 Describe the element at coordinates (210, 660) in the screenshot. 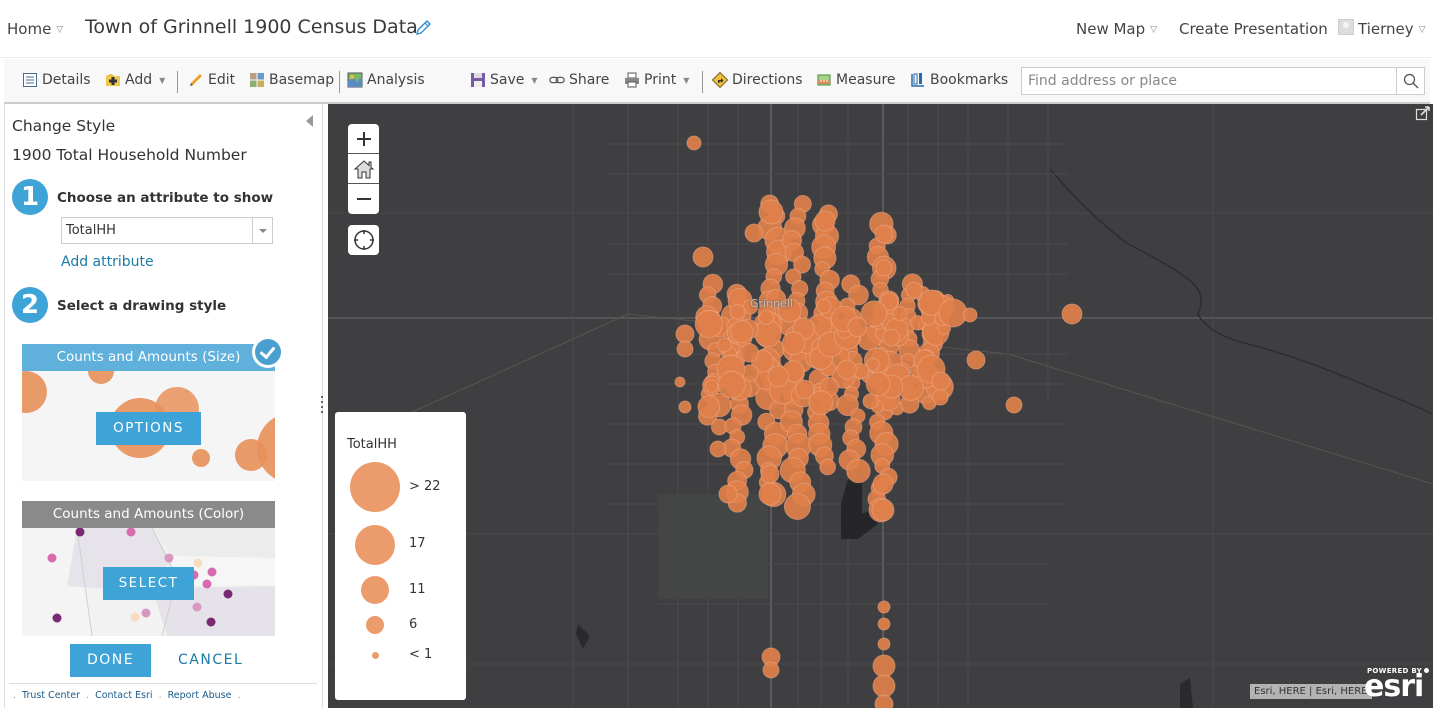

I see `cancel-button: CANCEL` at that location.